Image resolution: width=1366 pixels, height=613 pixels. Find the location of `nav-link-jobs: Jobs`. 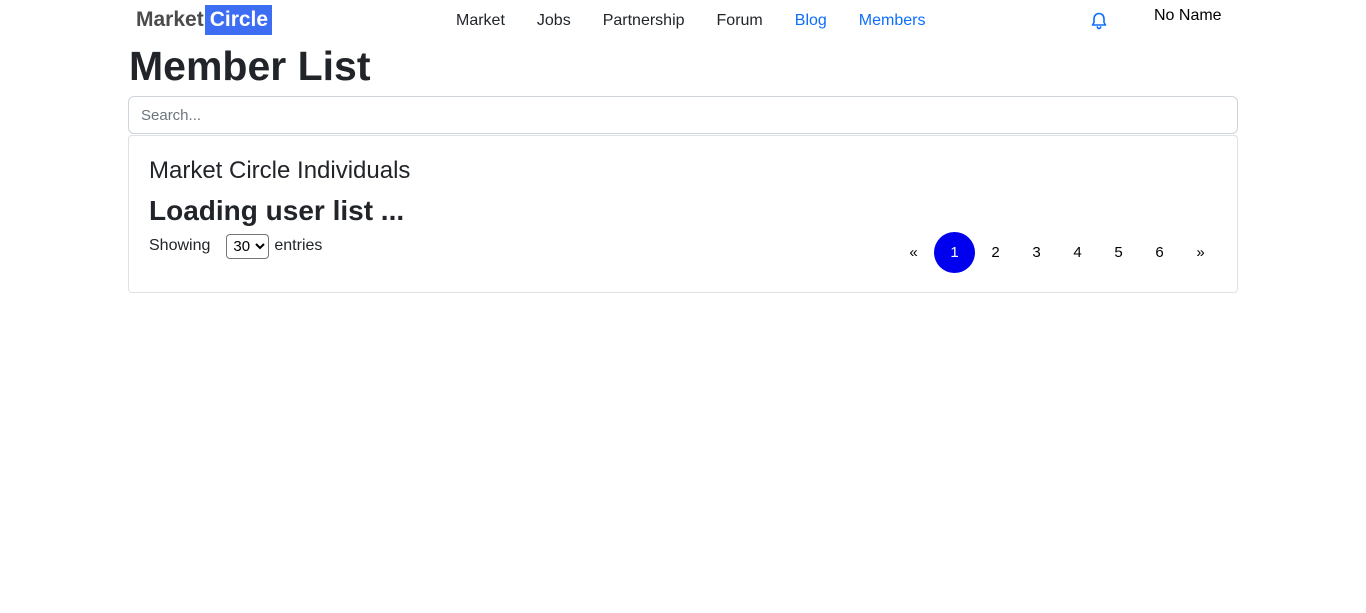

nav-link-jobs: Jobs is located at coordinates (554, 21).